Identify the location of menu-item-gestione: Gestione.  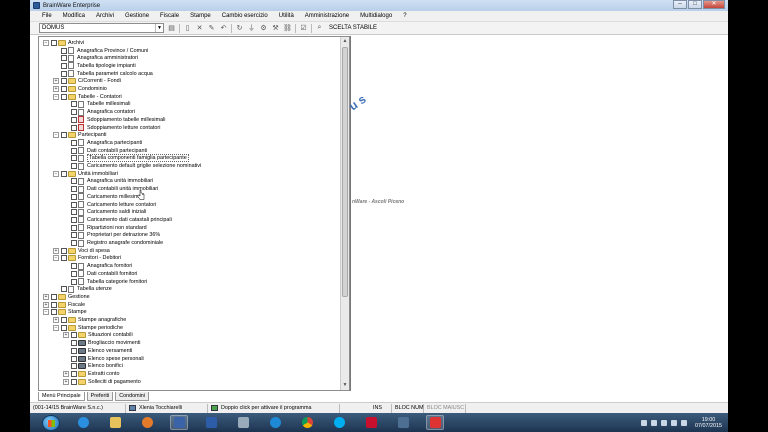
(137, 16).